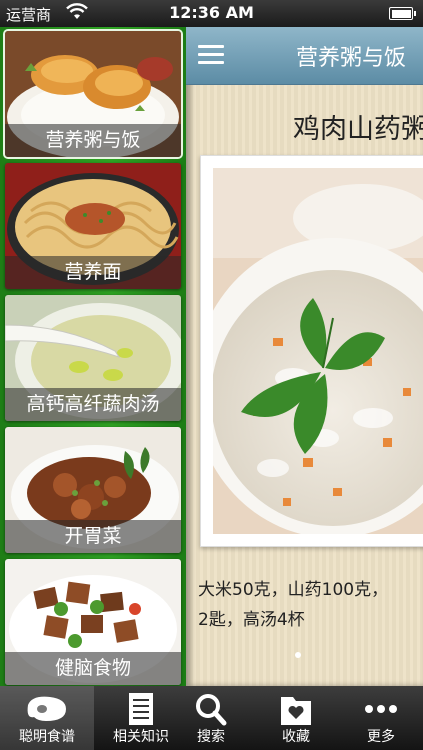  I want to click on tab-favorites: 收藏, so click(296, 718).